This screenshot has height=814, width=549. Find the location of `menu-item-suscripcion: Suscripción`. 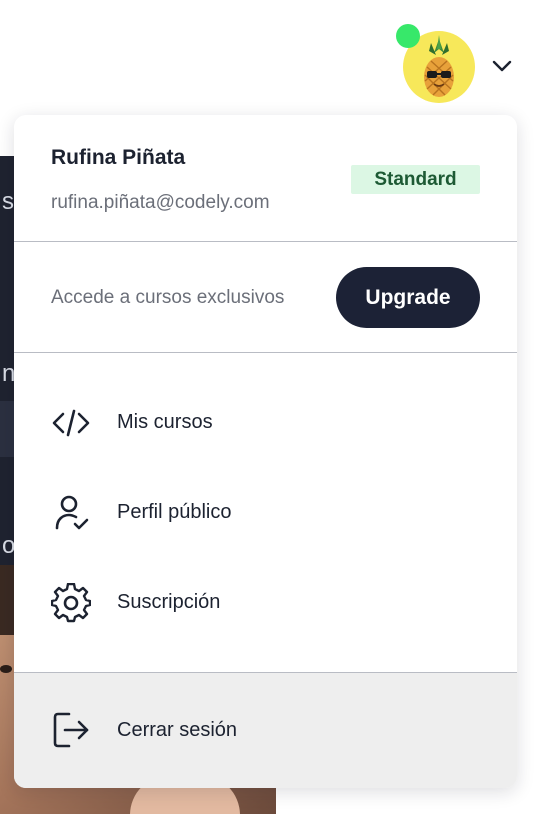

menu-item-suscripcion: Suscripción is located at coordinates (265, 603).